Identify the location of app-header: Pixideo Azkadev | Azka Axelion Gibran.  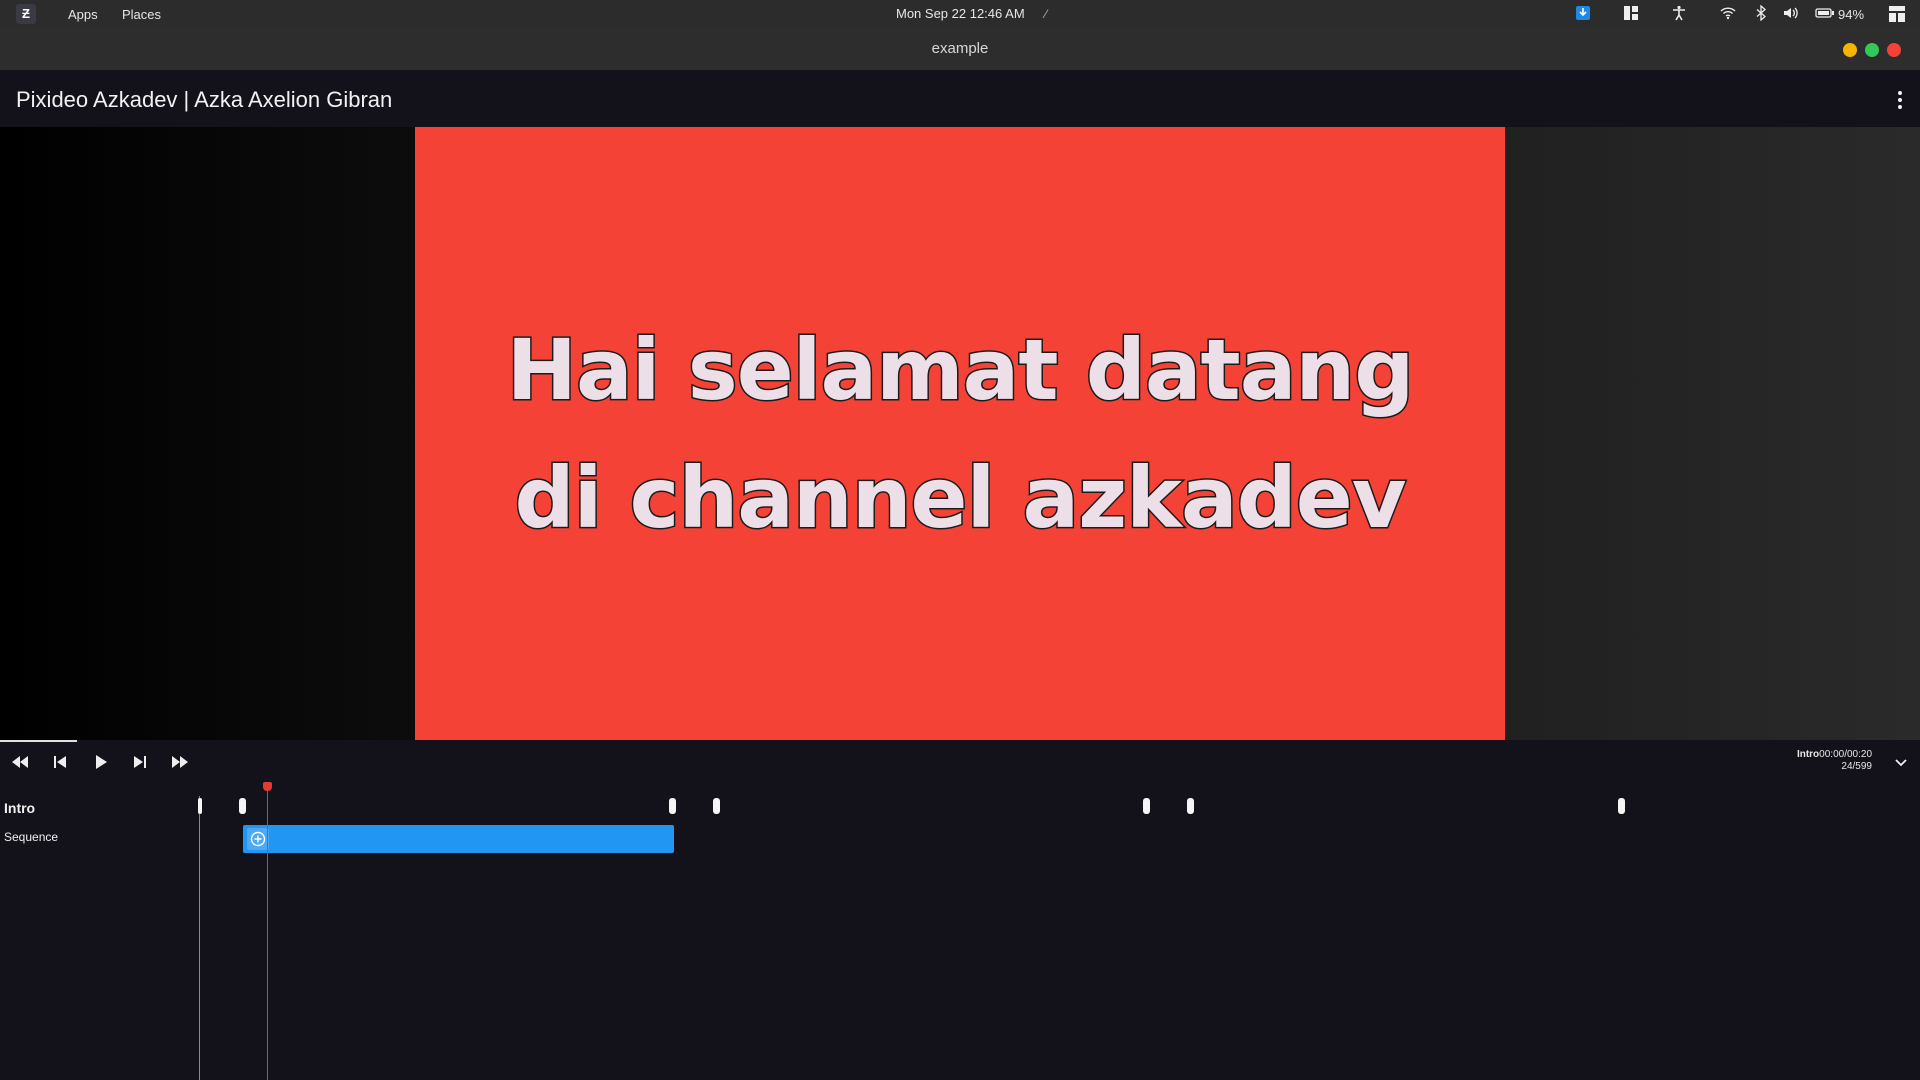
(960, 98).